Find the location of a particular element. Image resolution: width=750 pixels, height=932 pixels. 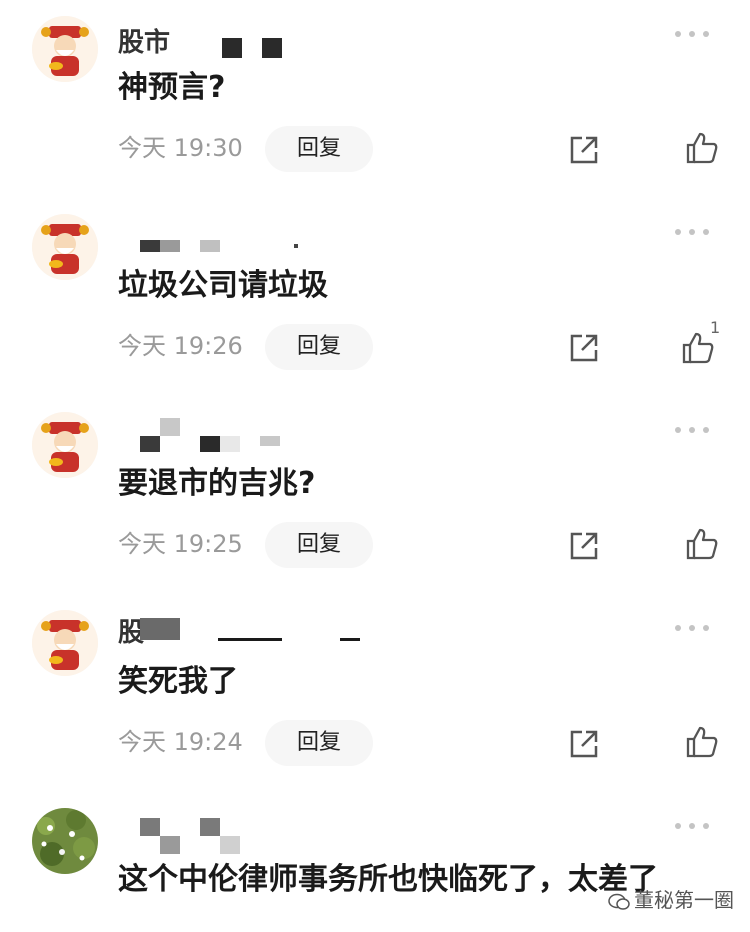

comment-text: 笑死我了 is located at coordinates (178, 681).